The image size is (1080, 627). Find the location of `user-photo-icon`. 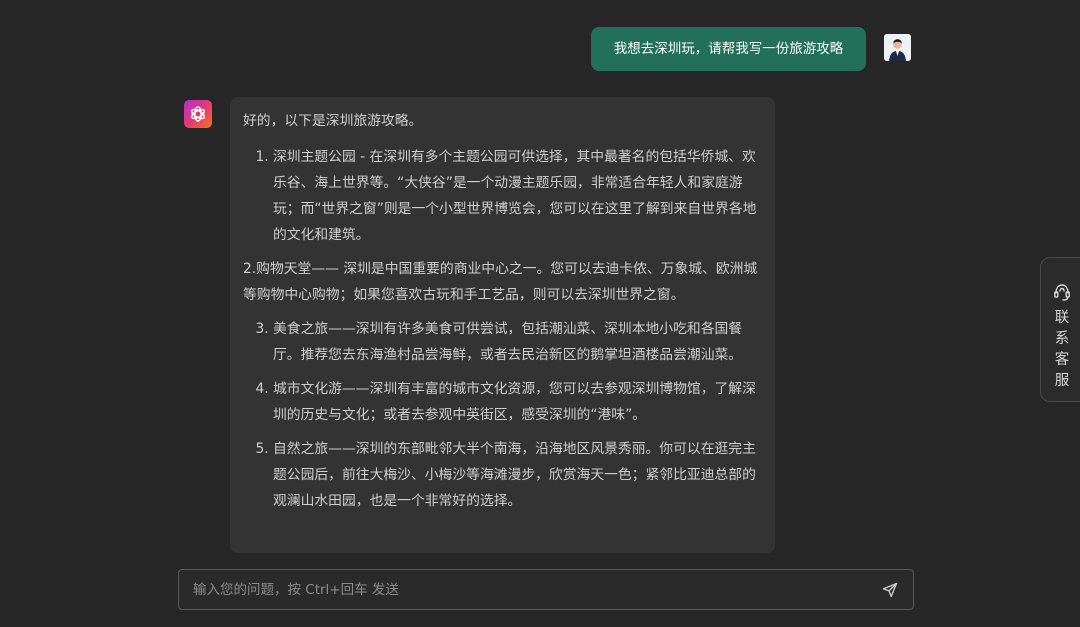

user-photo-icon is located at coordinates (897, 47).